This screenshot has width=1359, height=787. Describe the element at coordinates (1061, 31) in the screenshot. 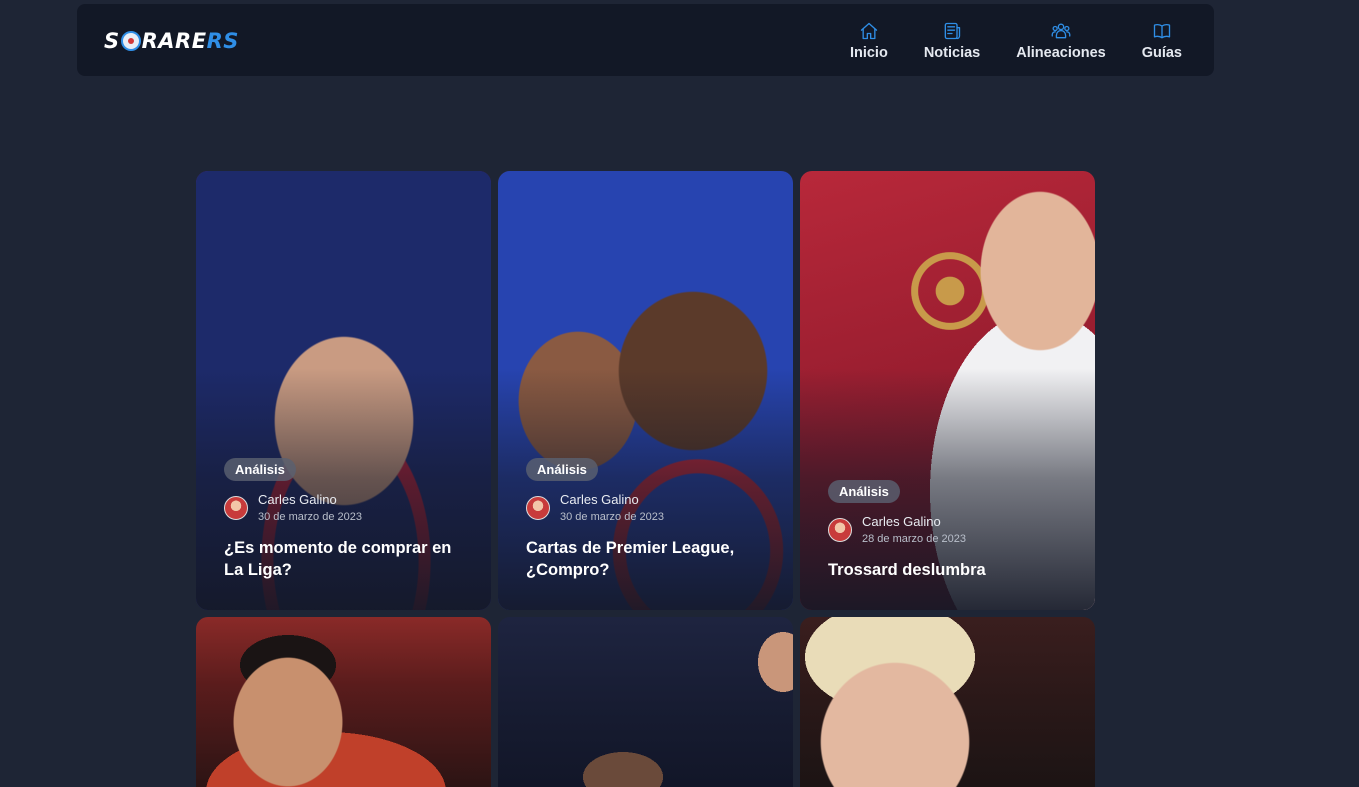

I see `users-icon` at that location.